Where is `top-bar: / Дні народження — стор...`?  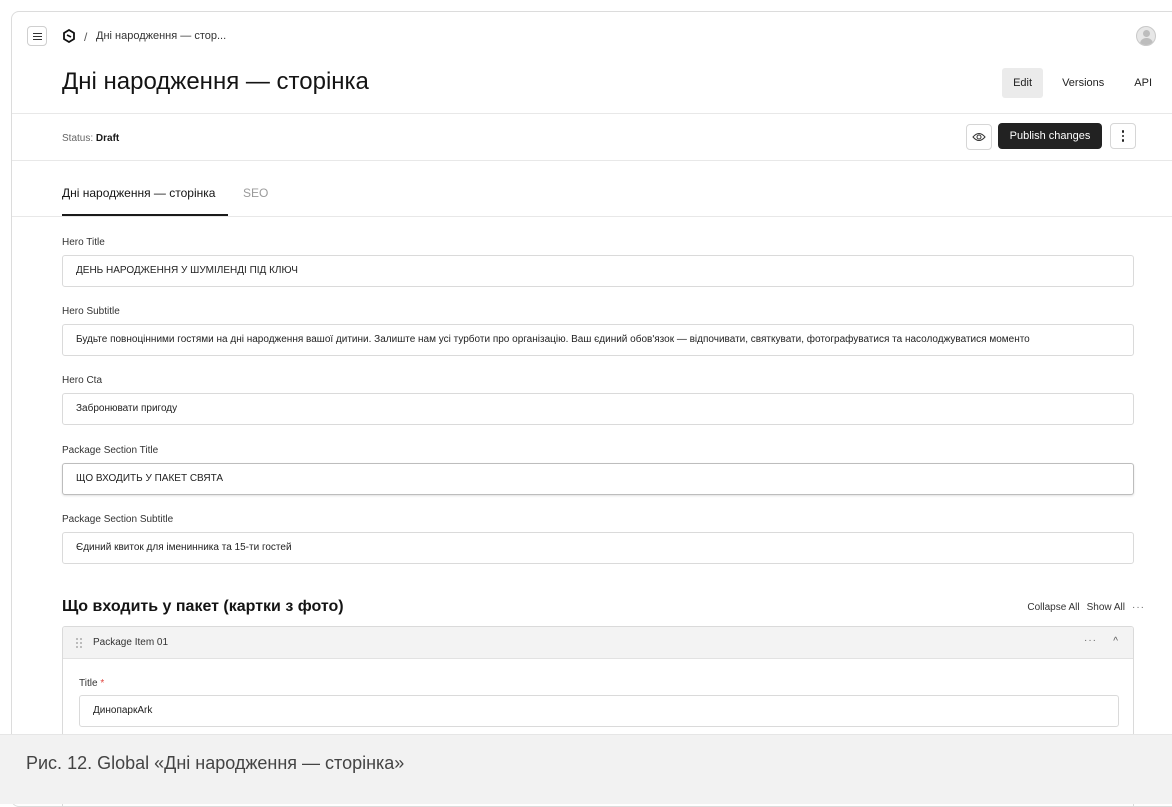 top-bar: / Дні народження — стор... is located at coordinates (592, 37).